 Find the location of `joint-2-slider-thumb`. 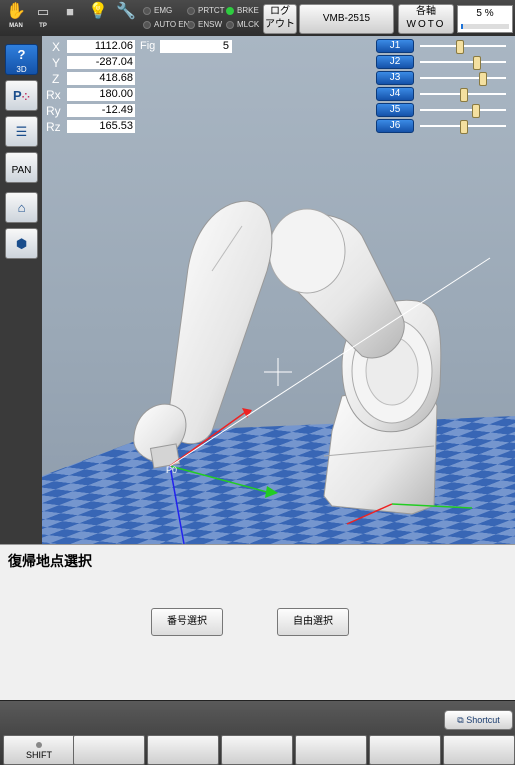

joint-2-slider-thumb is located at coordinates (476, 63).